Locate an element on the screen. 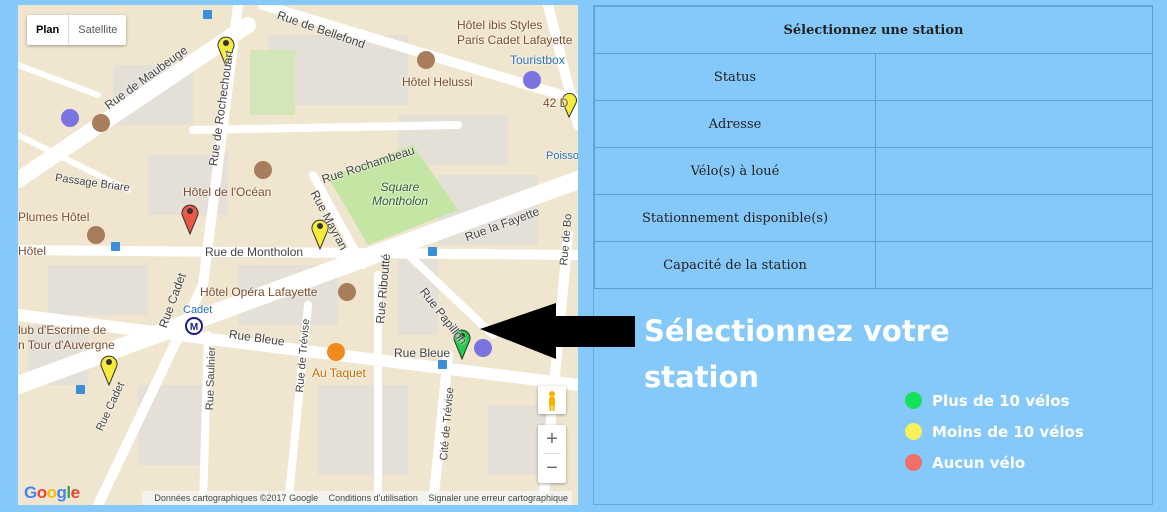 The height and width of the screenshot is (512, 1167). street-label: Rue Saulnier is located at coordinates (211, 378).